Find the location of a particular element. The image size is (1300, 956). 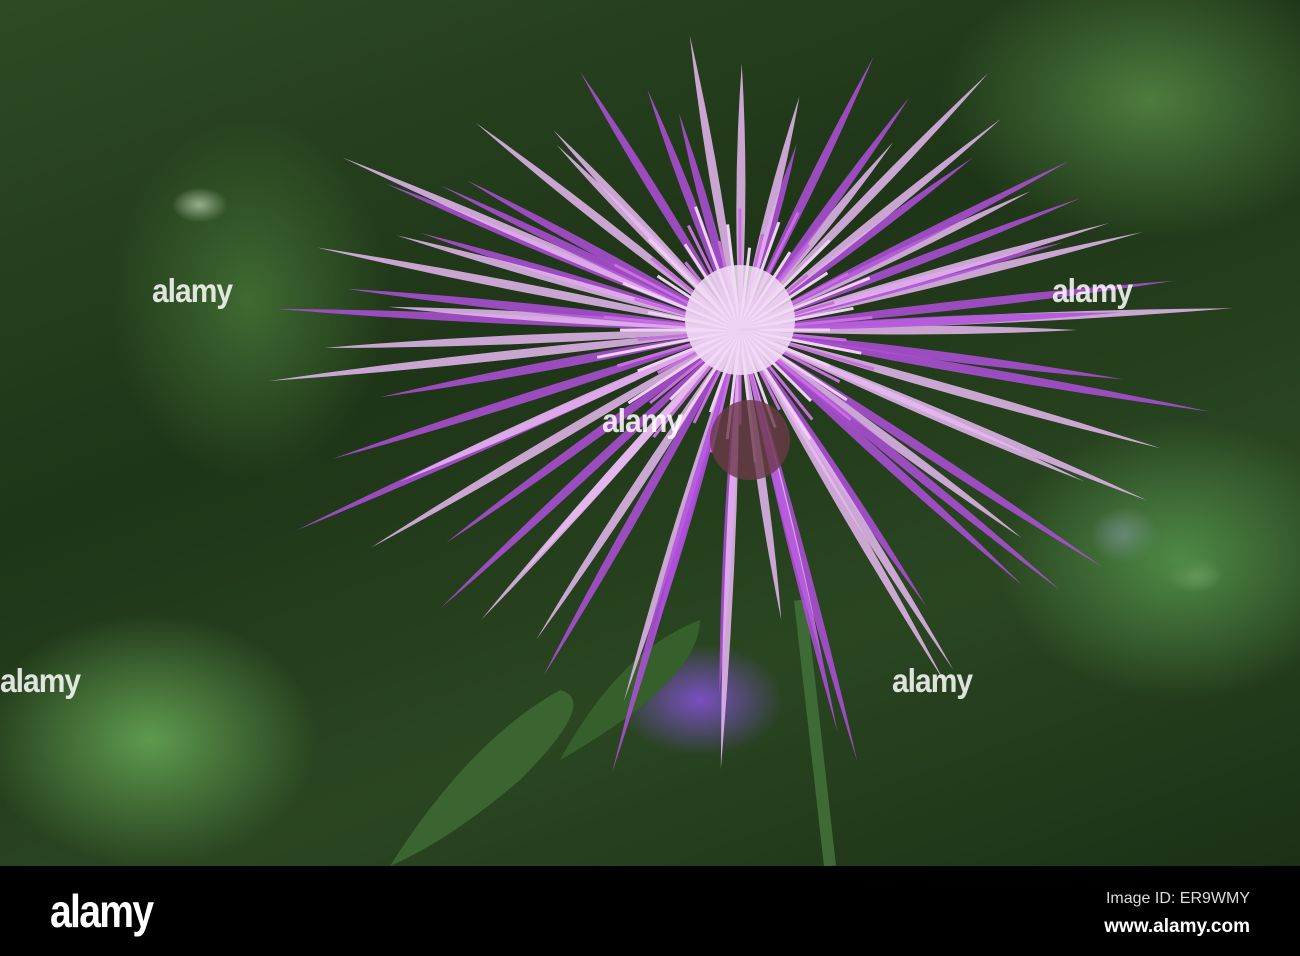

flower-base is located at coordinates (750, 440).